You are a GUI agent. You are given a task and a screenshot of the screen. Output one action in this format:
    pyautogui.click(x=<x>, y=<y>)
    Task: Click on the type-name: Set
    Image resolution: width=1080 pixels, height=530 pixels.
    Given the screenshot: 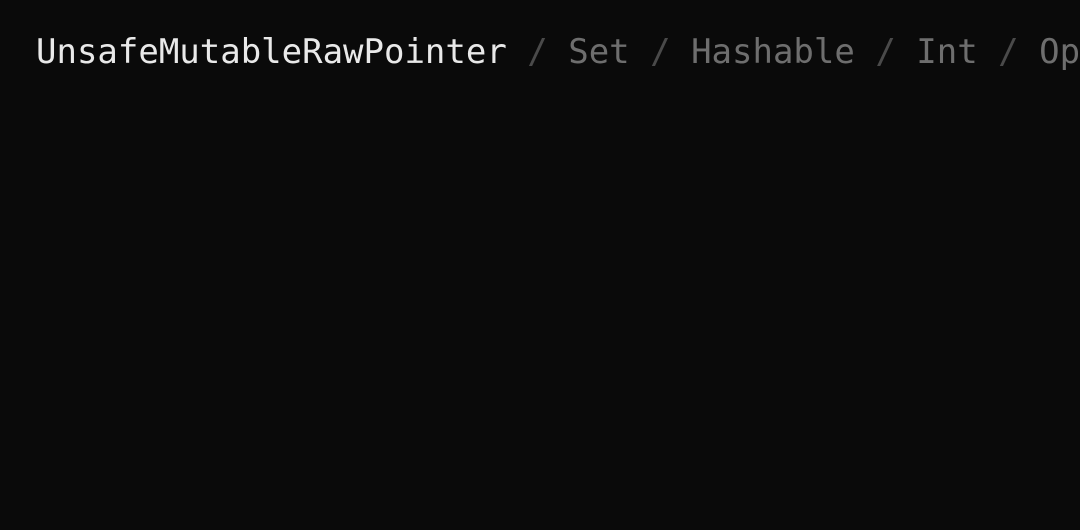 What is the action you would take?
    pyautogui.click(x=598, y=52)
    